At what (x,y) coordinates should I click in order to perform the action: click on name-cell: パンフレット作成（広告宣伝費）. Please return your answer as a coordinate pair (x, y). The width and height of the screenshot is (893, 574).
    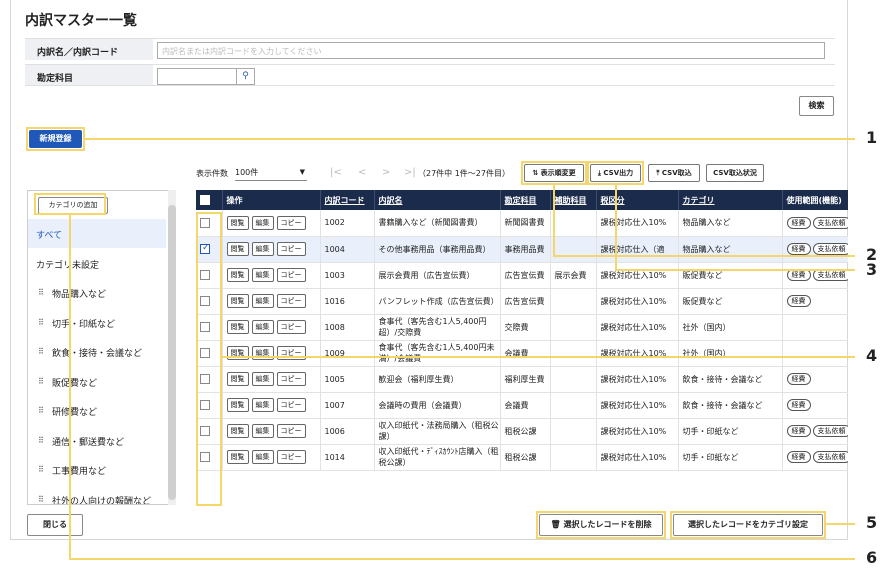
    Looking at the image, I should click on (437, 301).